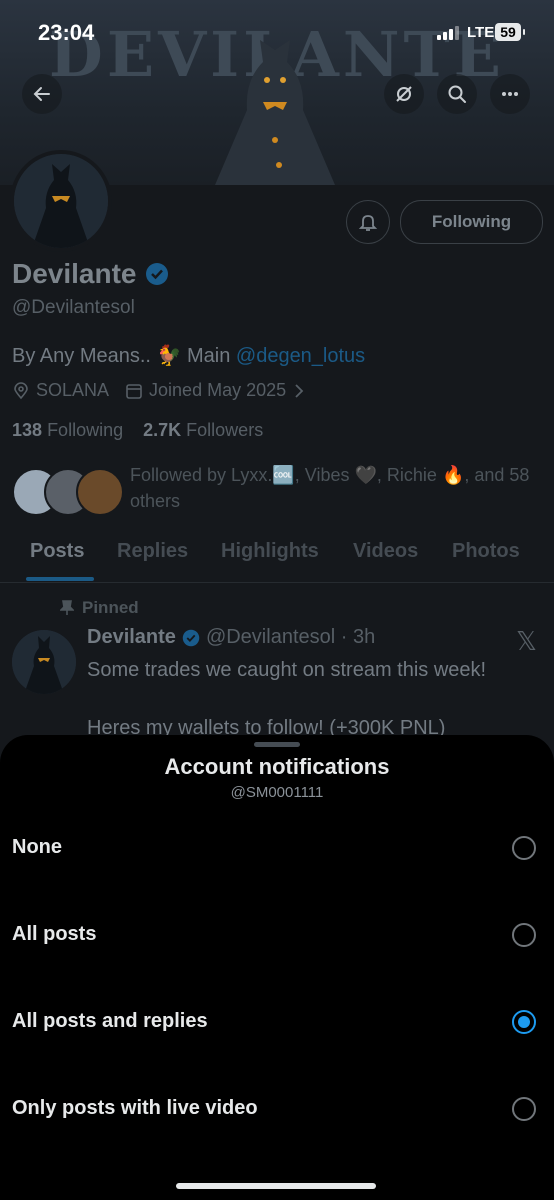 The width and height of the screenshot is (554, 1200). I want to click on following-stat: 138 Following, so click(67, 430).